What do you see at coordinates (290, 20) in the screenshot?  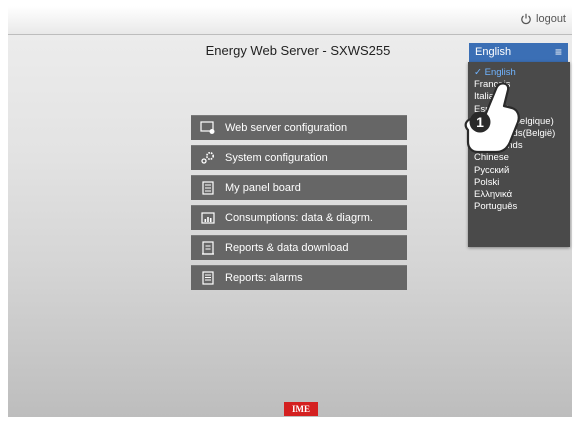 I see `top-bar: logout` at bounding box center [290, 20].